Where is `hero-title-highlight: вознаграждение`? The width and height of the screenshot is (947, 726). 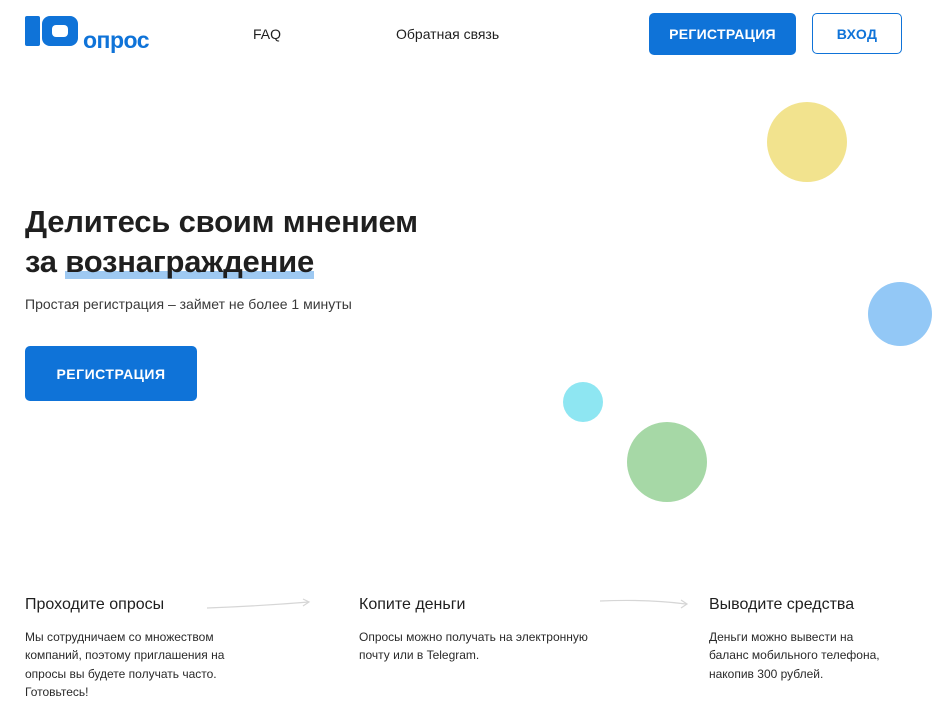 hero-title-highlight: вознаграждение is located at coordinates (190, 261).